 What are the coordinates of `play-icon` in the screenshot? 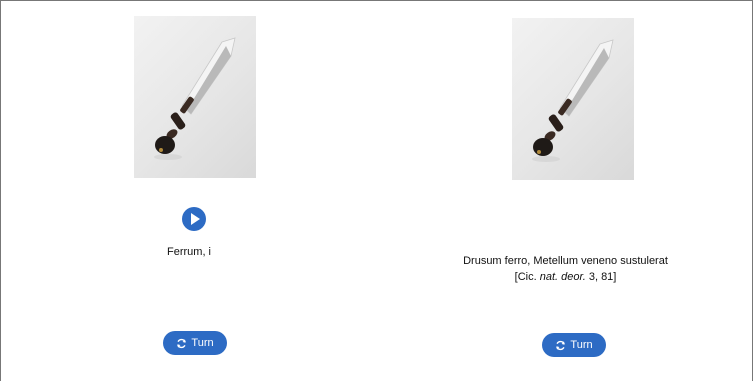 It's located at (195, 219).